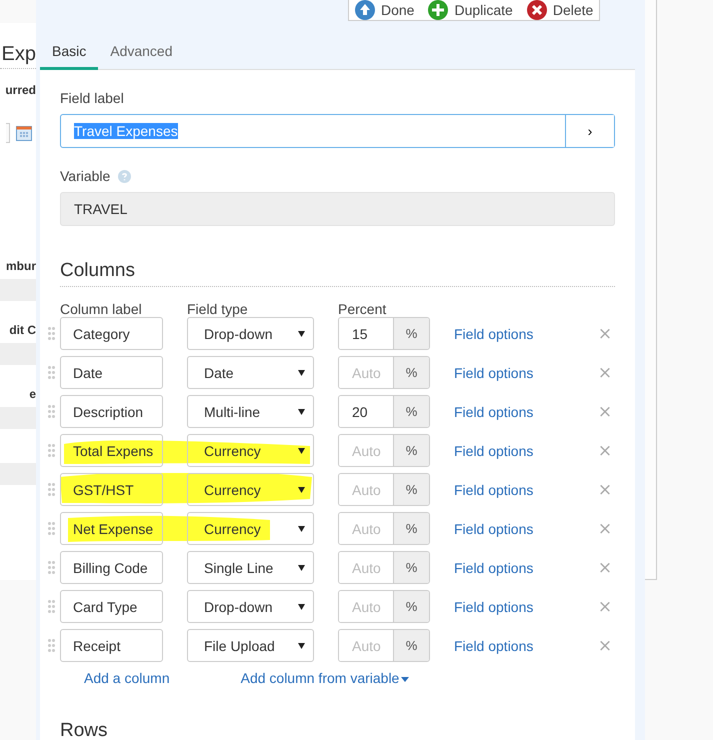  I want to click on field-label: Field label, so click(92, 98).